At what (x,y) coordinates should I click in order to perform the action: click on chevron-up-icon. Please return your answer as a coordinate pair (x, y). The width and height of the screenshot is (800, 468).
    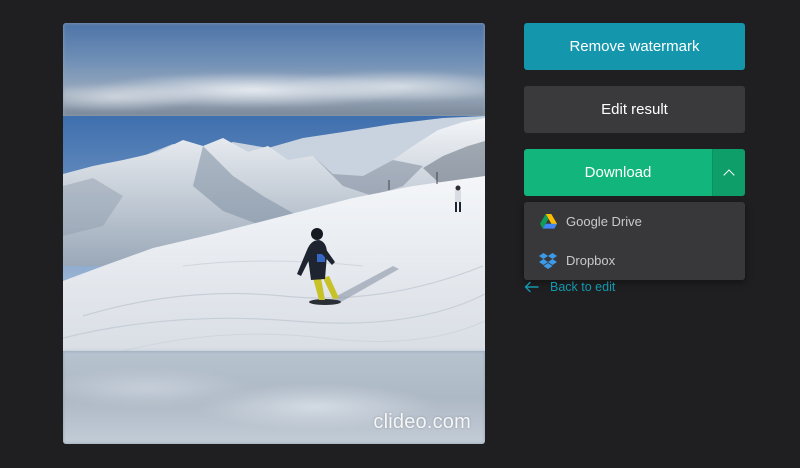
    Looking at the image, I should click on (729, 174).